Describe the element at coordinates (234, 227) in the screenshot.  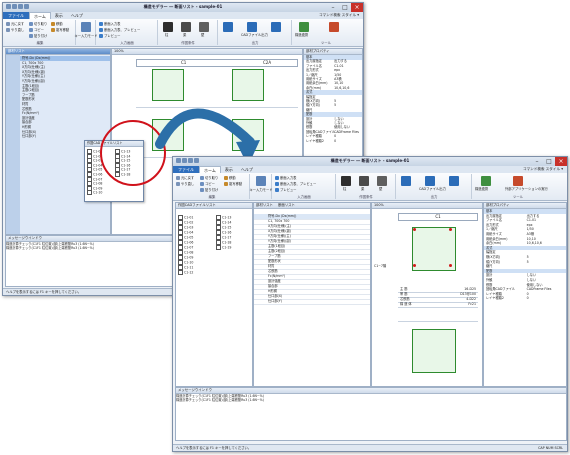
I see `cad-file-item: C1-15` at that location.